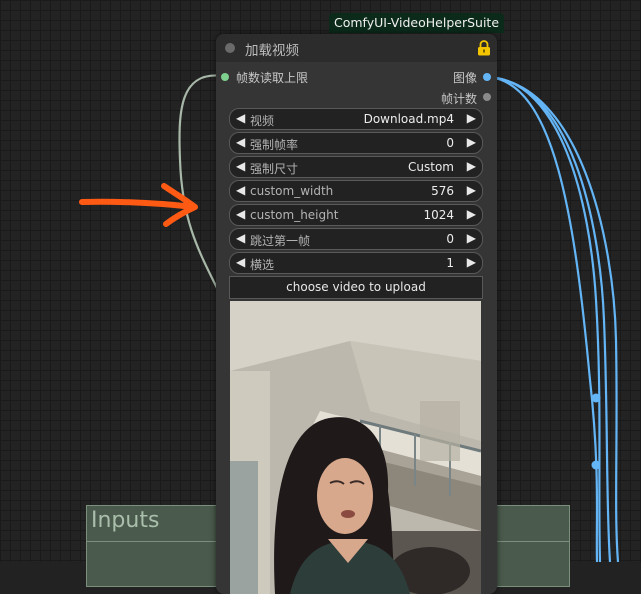 The width and height of the screenshot is (641, 594). What do you see at coordinates (356, 239) in the screenshot?
I see `widget-skip-first-frames: ◀ 跳过第一帧 0 ▶` at bounding box center [356, 239].